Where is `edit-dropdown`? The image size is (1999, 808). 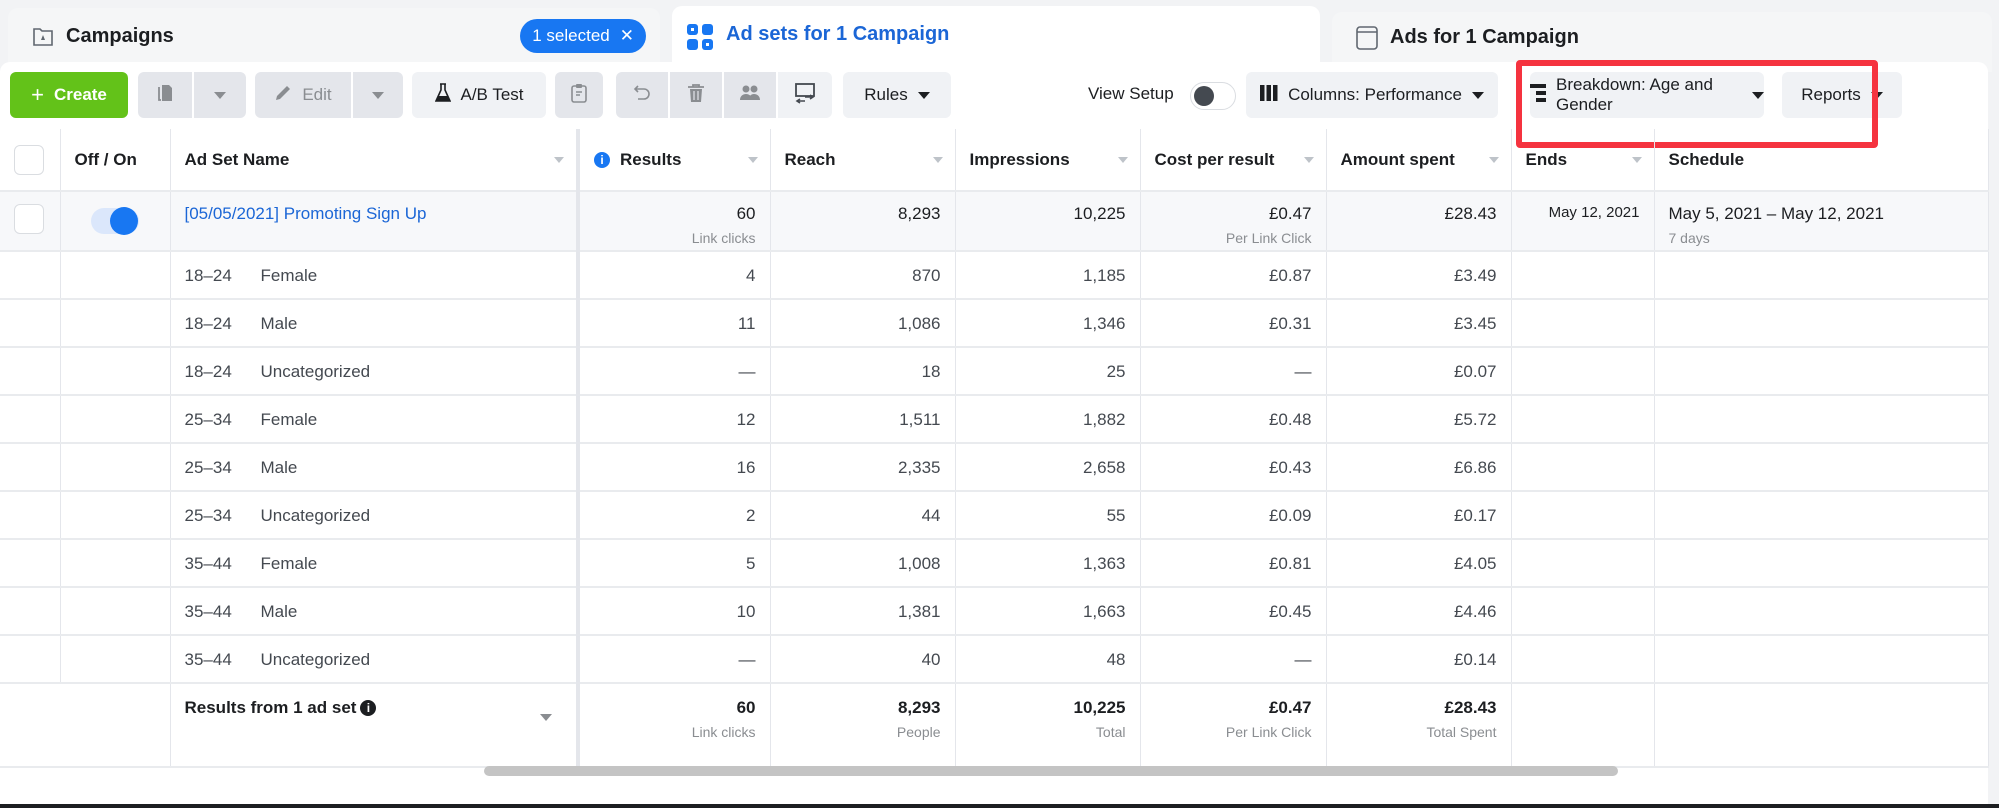
edit-dropdown is located at coordinates (378, 95).